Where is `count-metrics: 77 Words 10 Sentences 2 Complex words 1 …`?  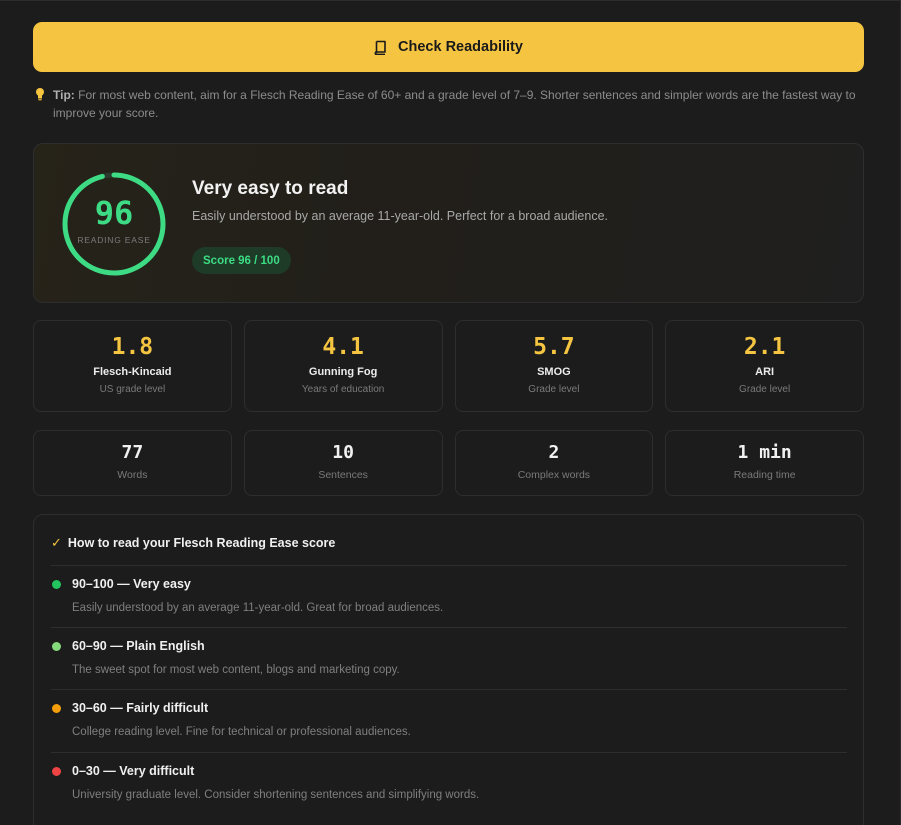 count-metrics: 77 Words 10 Sentences 2 Complex words 1 … is located at coordinates (448, 463).